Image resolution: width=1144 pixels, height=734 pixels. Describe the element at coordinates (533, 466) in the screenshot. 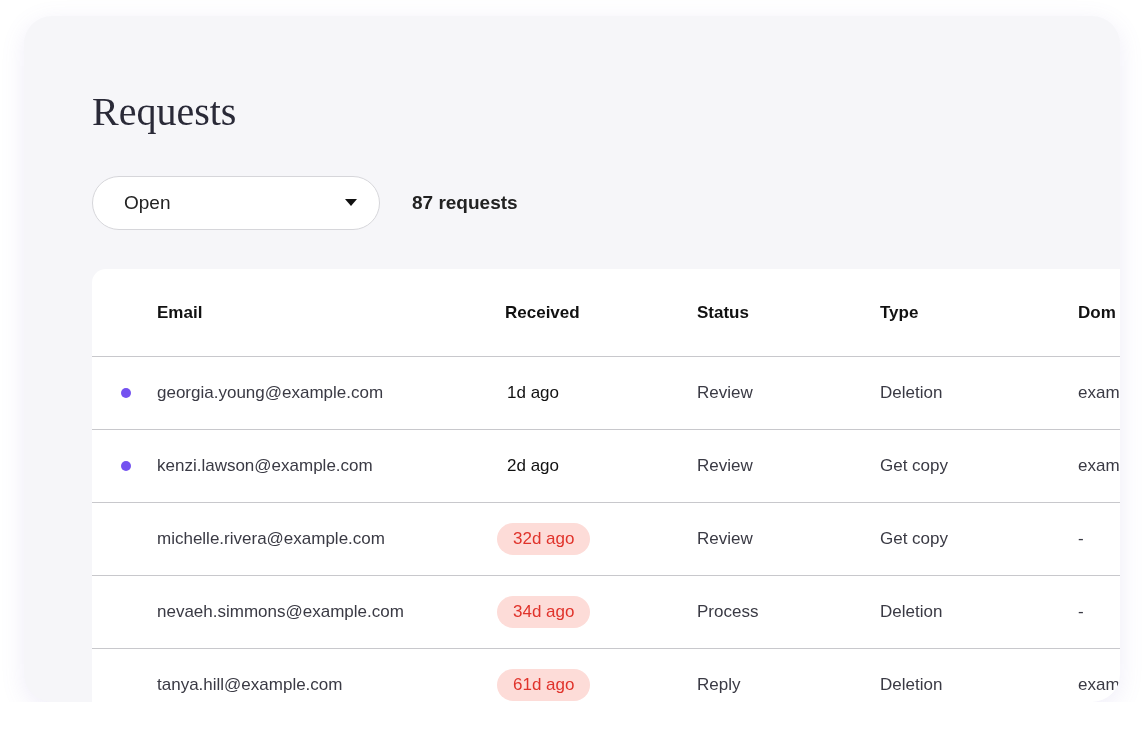

I see `received-cell-text: 2d ago` at that location.